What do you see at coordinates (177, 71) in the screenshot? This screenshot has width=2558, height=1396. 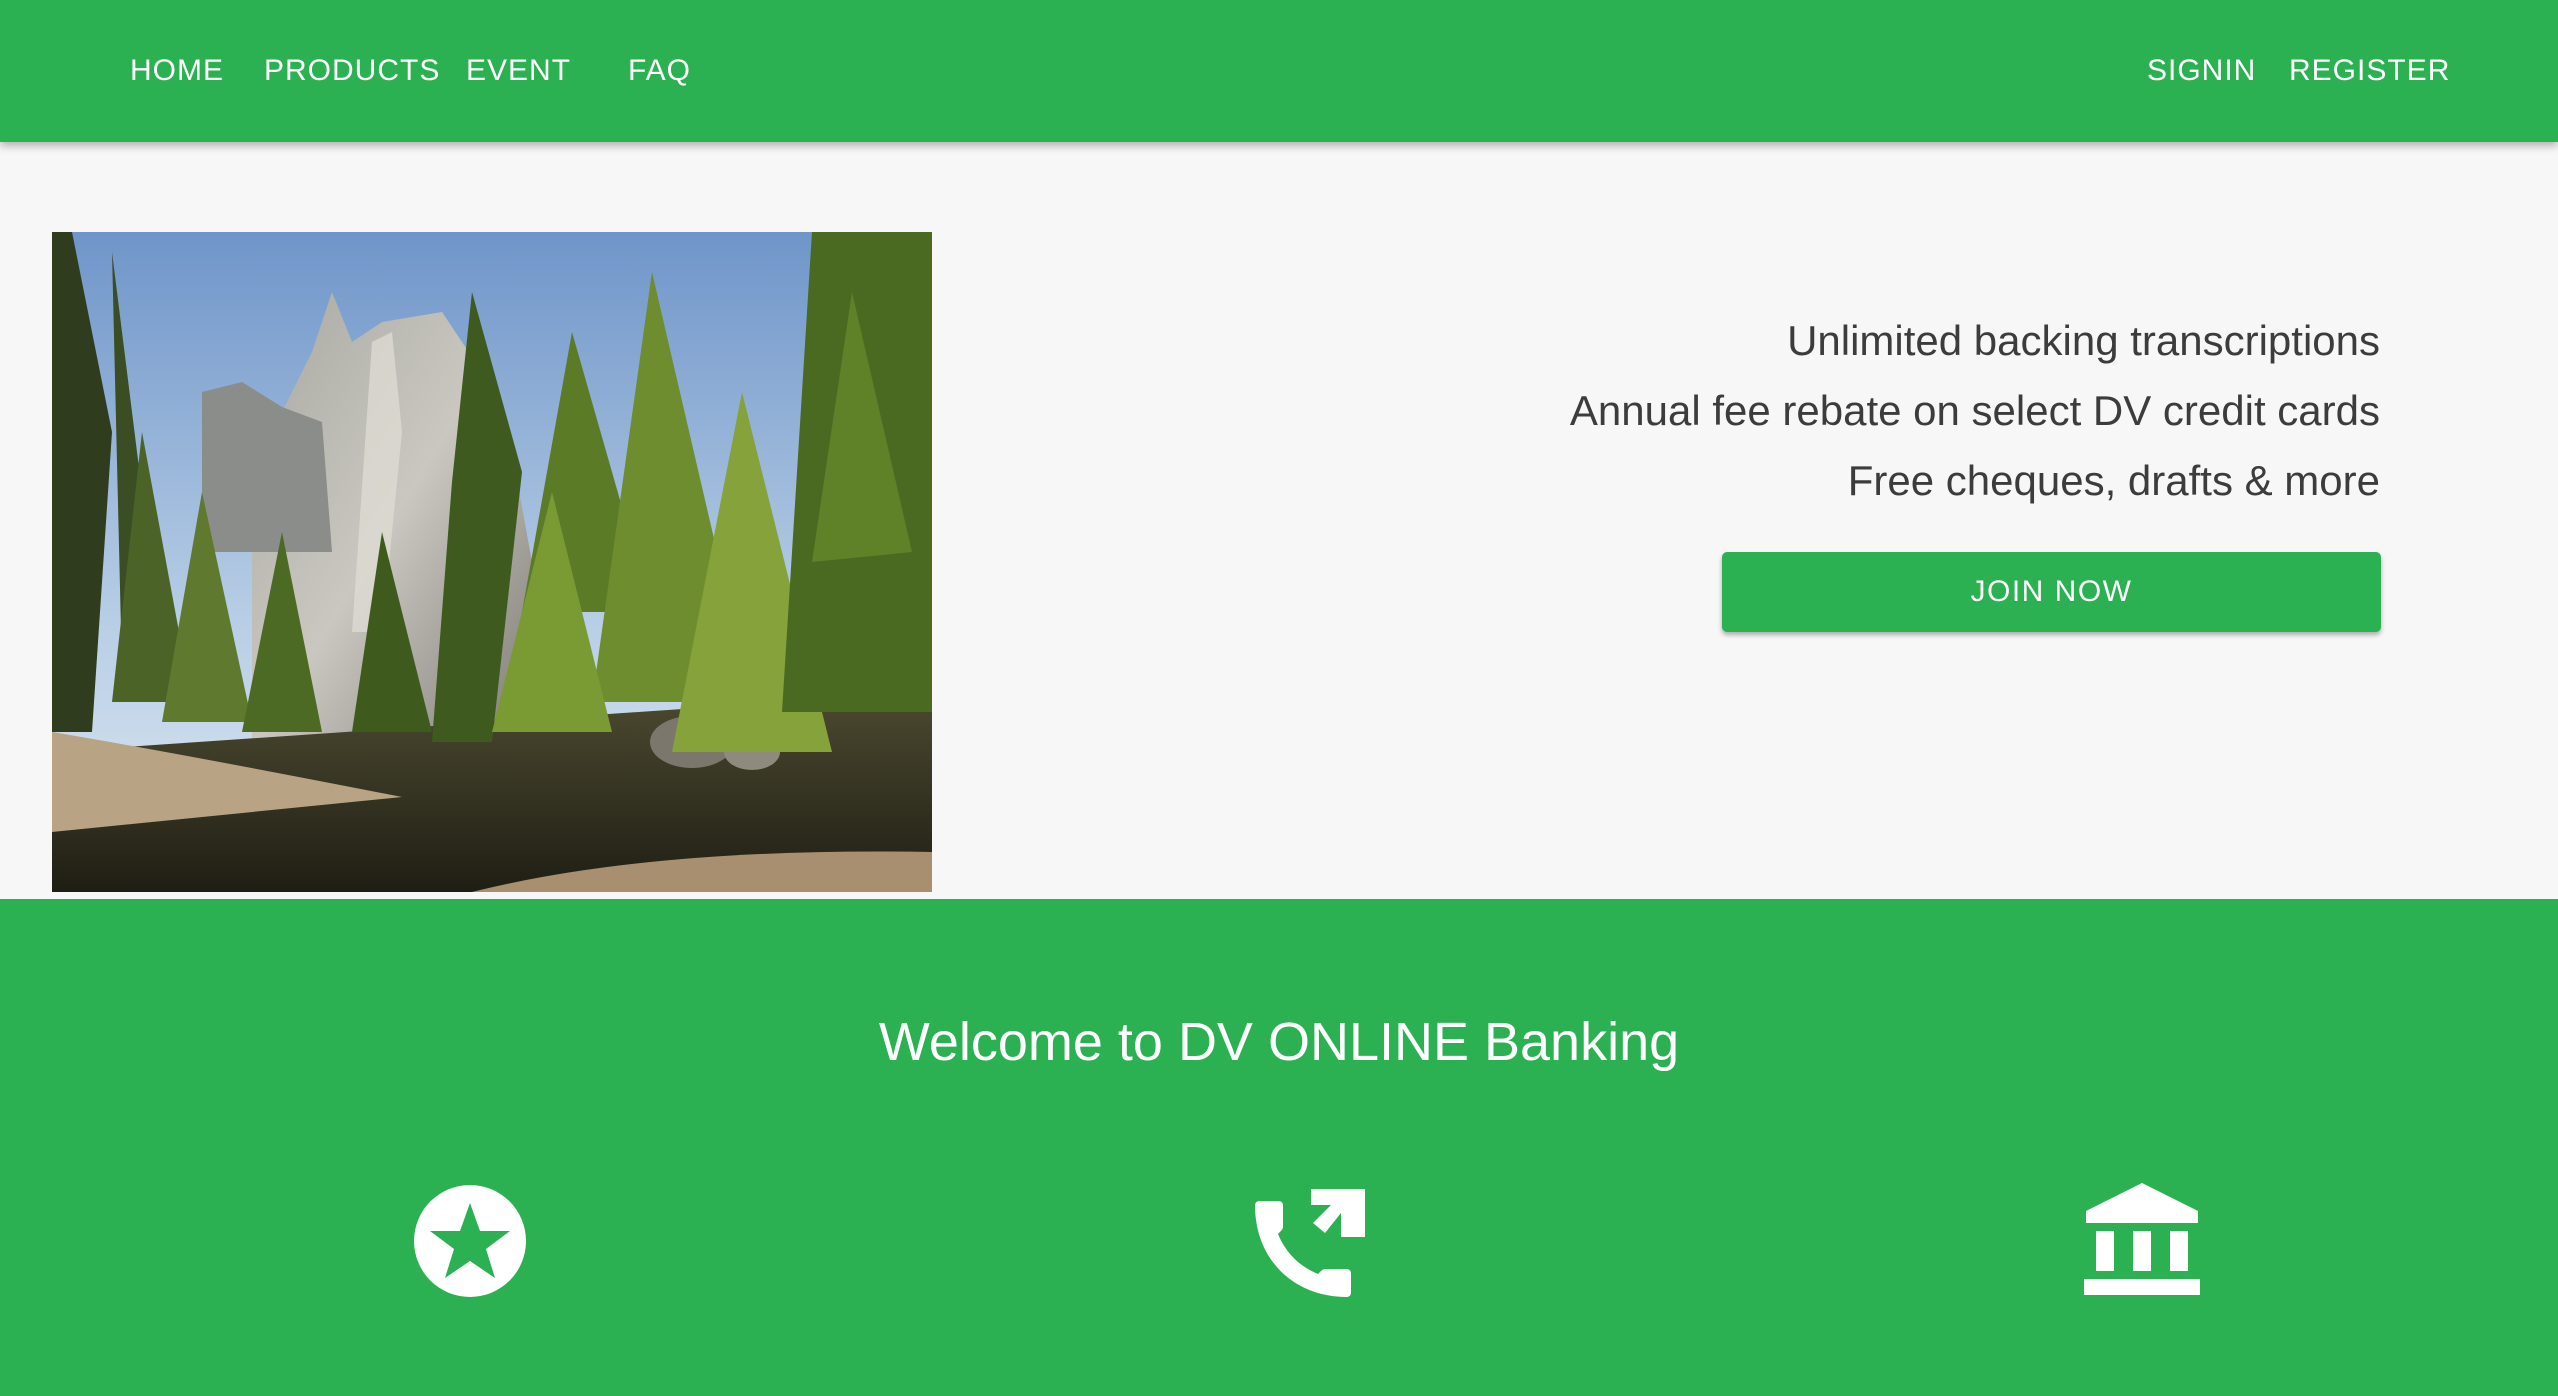 I see `nav-home-link: HOME` at bounding box center [177, 71].